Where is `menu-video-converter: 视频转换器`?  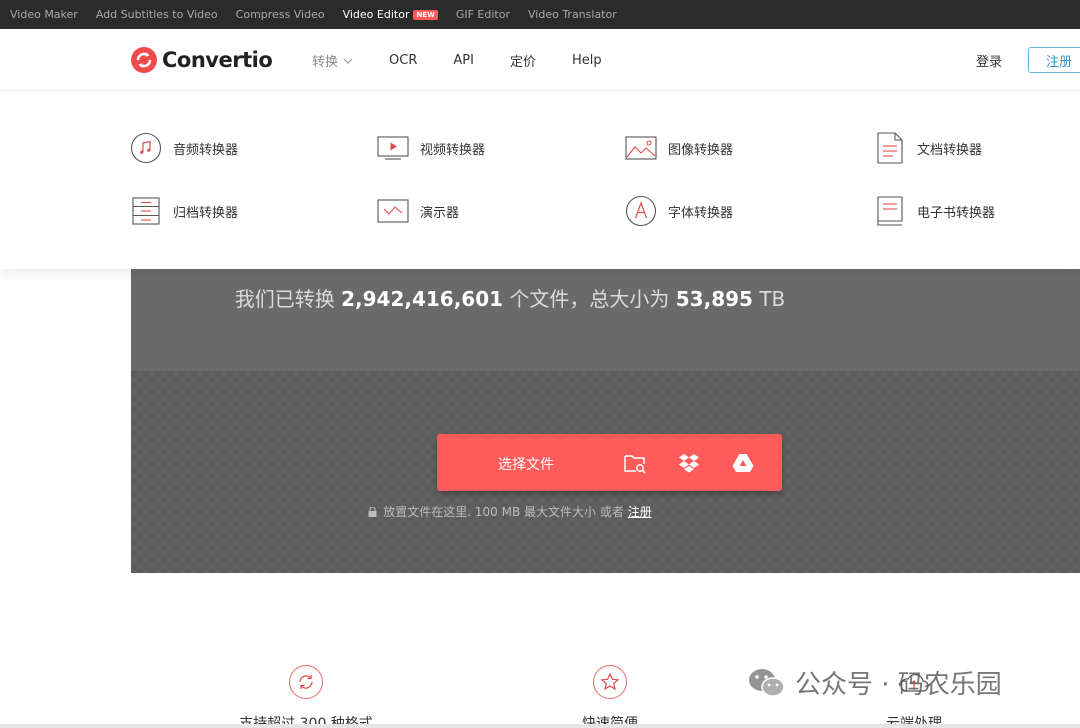
menu-video-converter: 视频转换器 is located at coordinates (431, 148).